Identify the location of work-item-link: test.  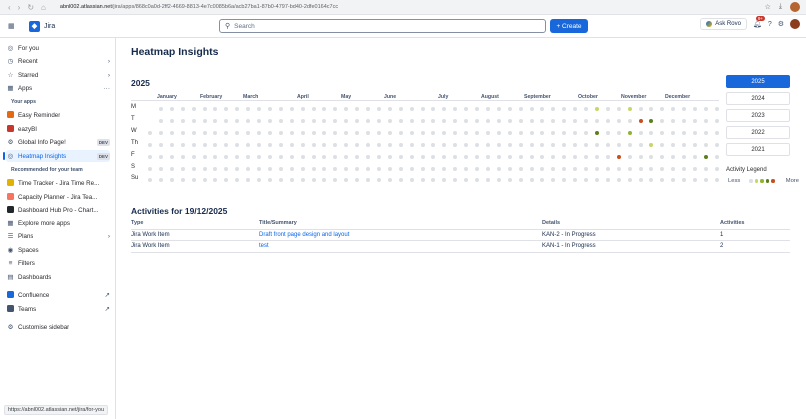
(264, 246).